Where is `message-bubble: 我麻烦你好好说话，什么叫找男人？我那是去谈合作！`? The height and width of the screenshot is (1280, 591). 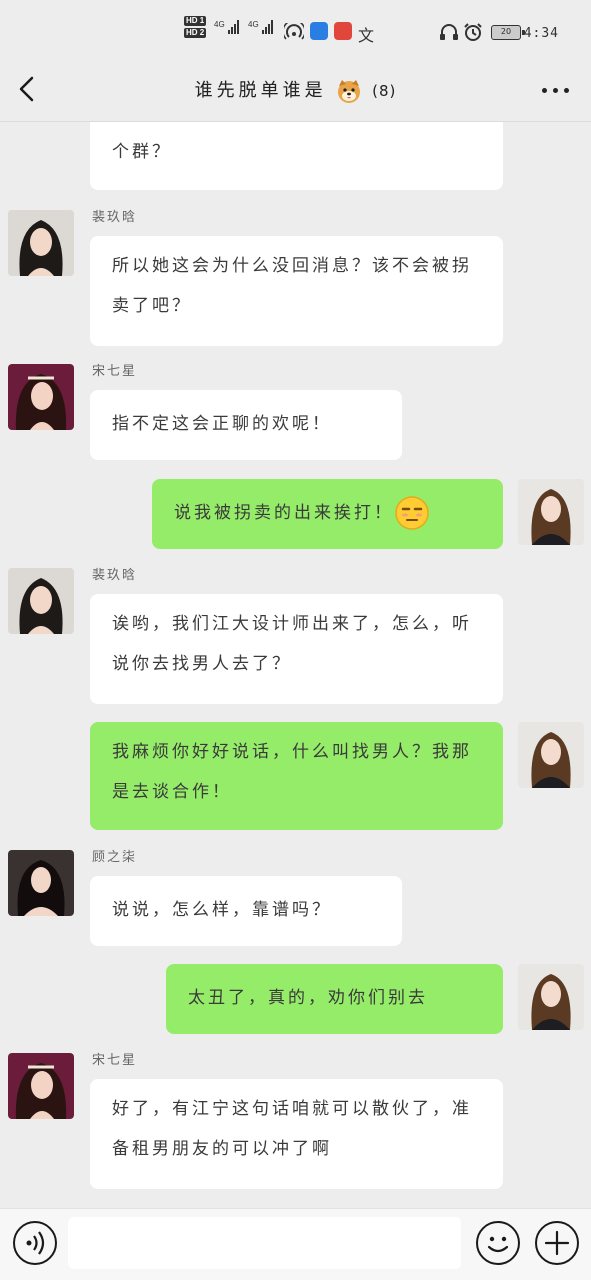
message-bubble: 我麻烦你好好说话，什么叫找男人？我那是去谈合作！ is located at coordinates (296, 776).